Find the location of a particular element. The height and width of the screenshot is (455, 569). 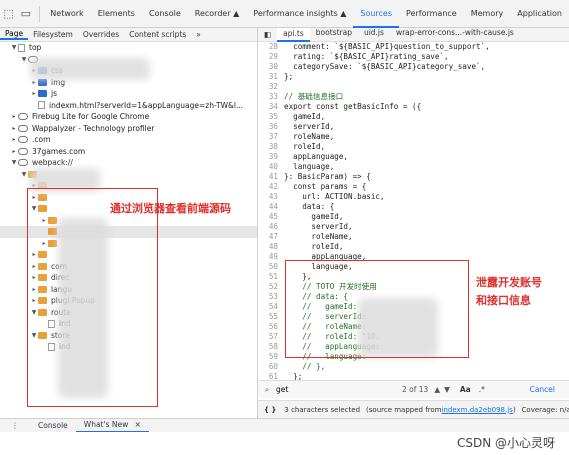

toggle-navigator-icon: ◧ is located at coordinates (267, 34).